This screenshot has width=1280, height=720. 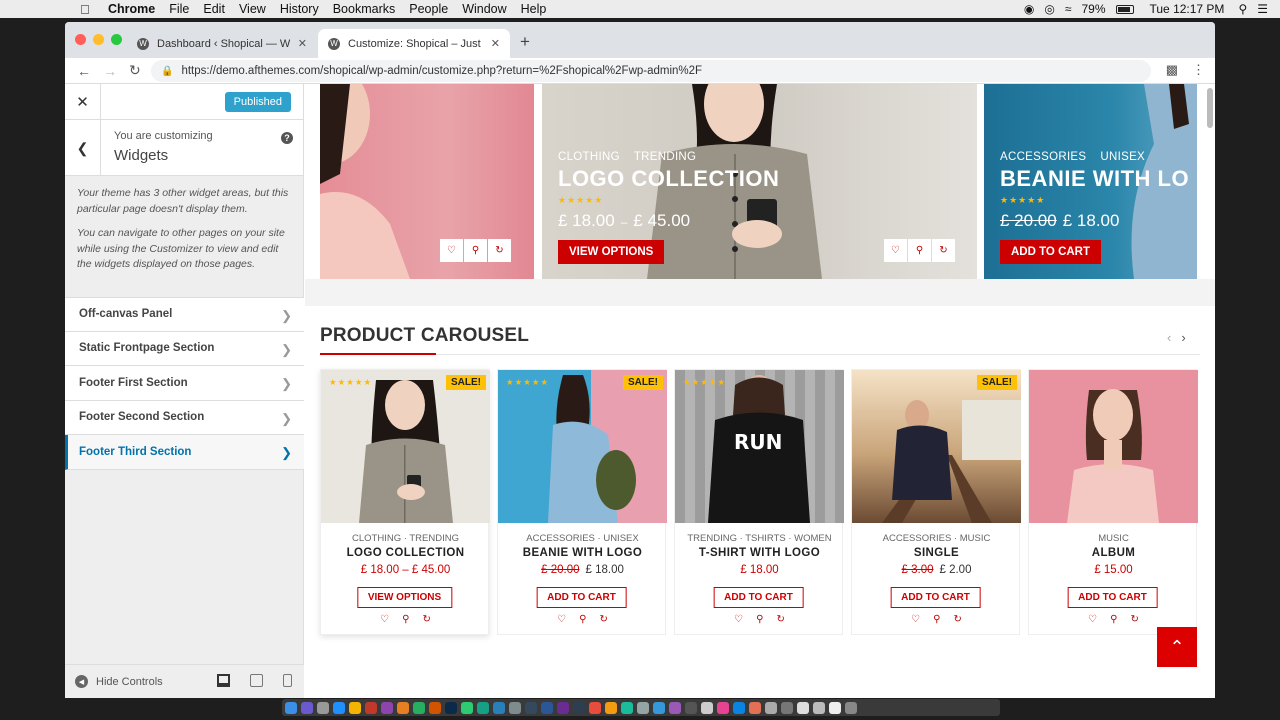 I want to click on back-icon: ←, so click(x=84, y=71).